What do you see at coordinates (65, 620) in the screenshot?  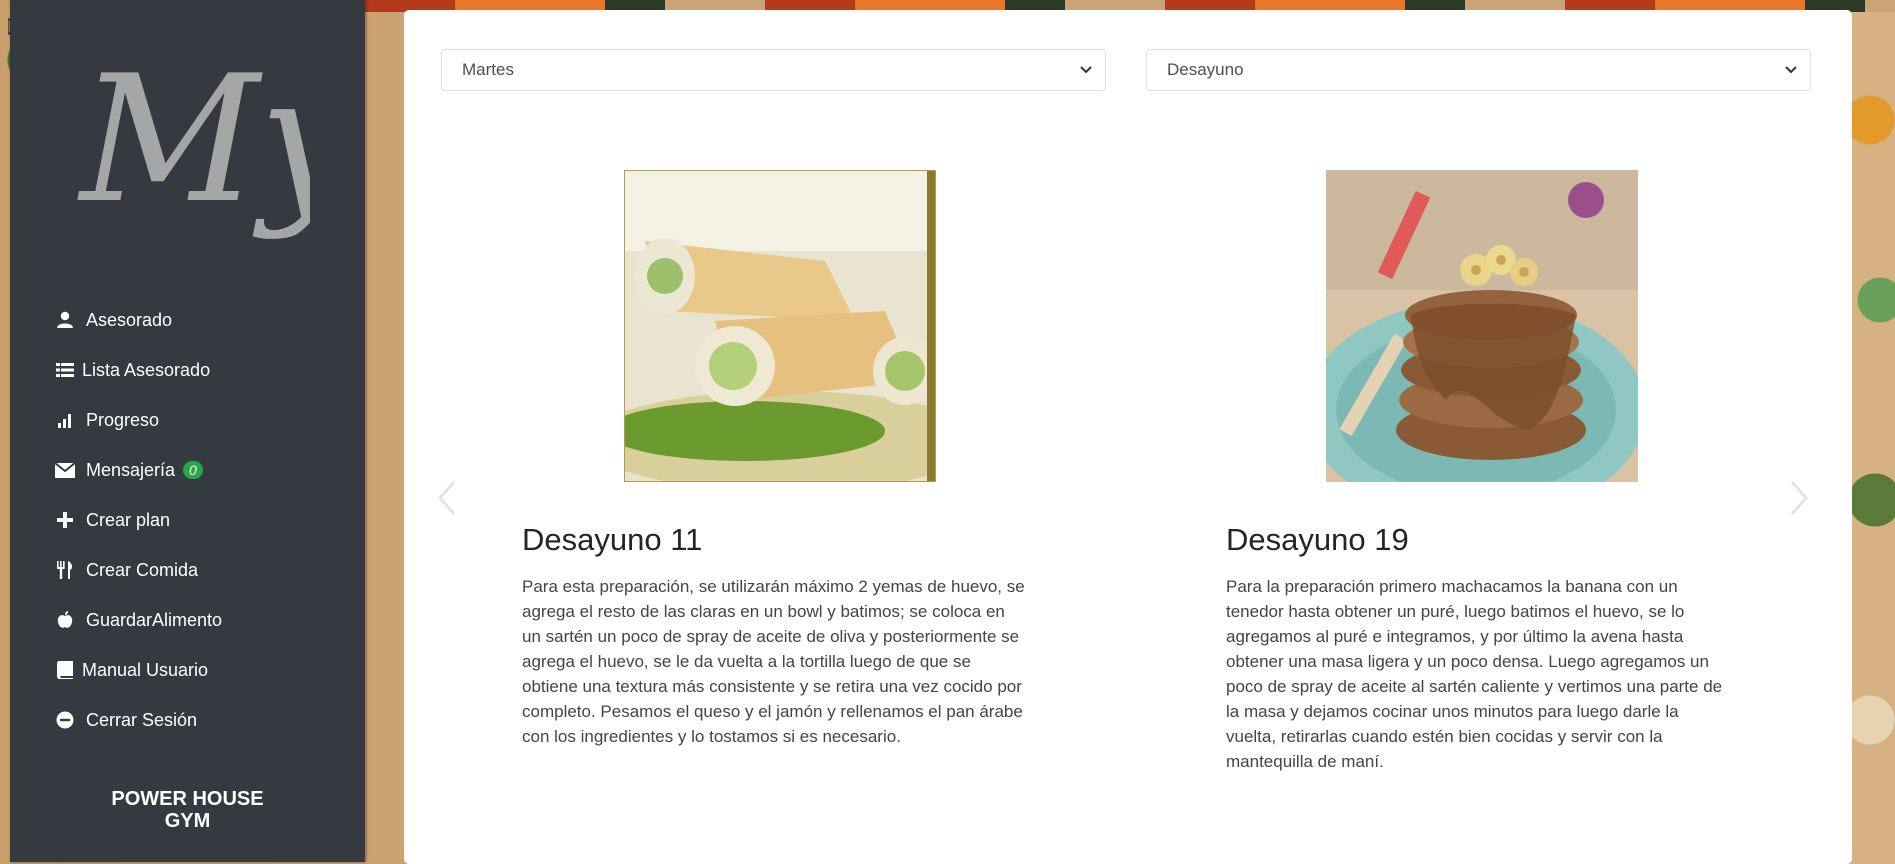 I see `apple-icon` at bounding box center [65, 620].